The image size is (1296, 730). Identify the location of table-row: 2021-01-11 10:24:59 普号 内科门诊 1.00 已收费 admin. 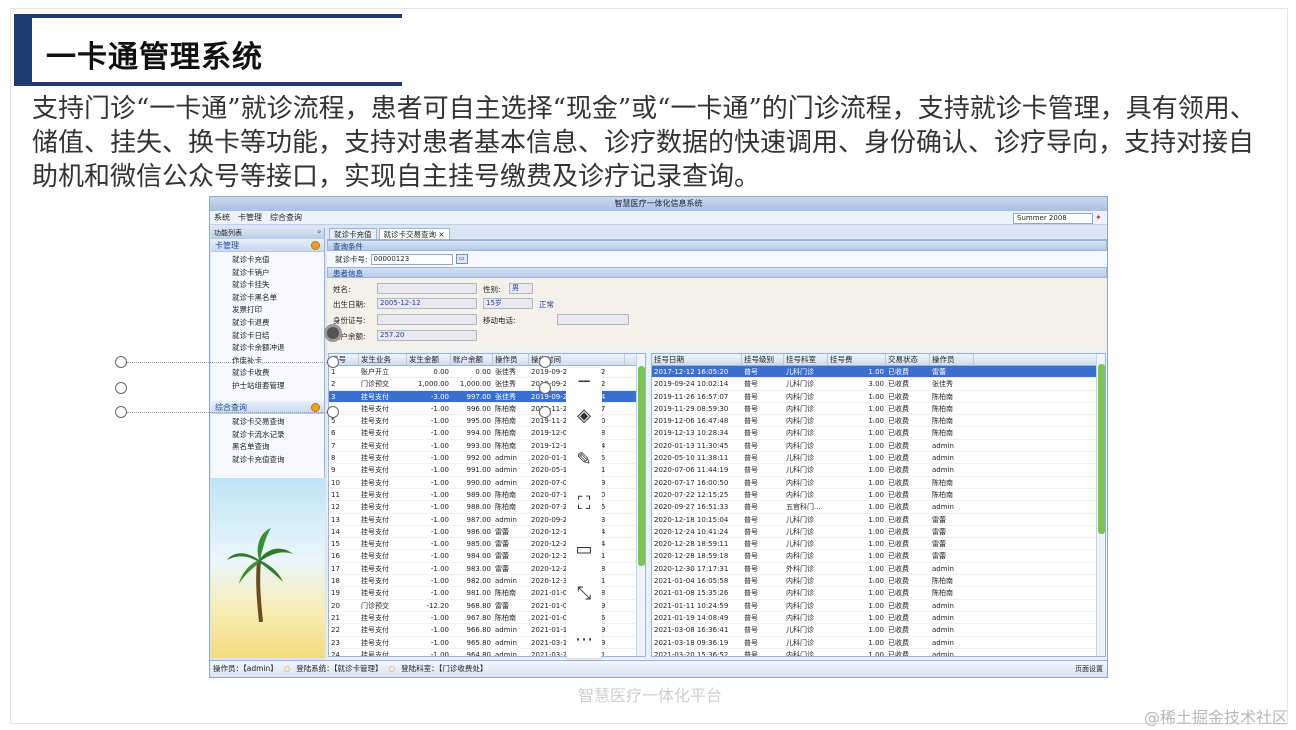
(878, 606).